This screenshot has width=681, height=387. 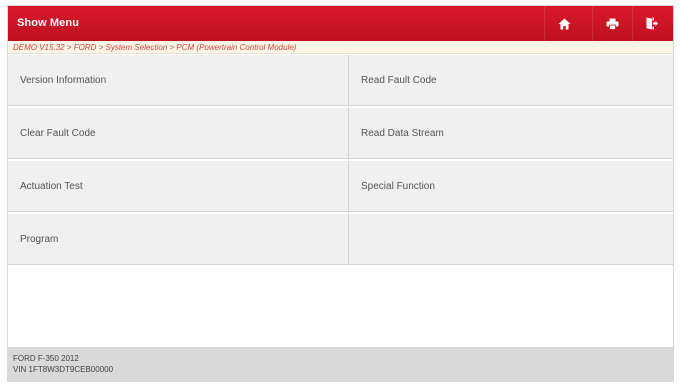 I want to click on print-button, so click(x=611, y=23).